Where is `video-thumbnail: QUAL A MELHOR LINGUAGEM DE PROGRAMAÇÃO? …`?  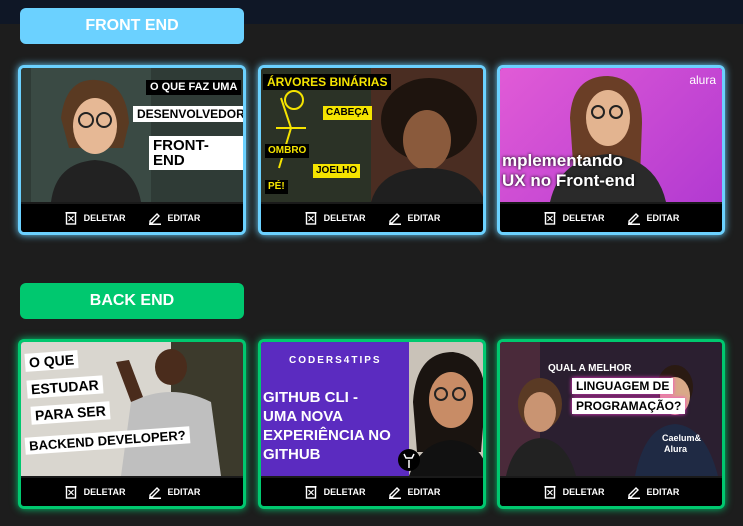
video-thumbnail: QUAL A MELHOR LINGUAGEM DE PROGRAMAÇÃO? … is located at coordinates (611, 409).